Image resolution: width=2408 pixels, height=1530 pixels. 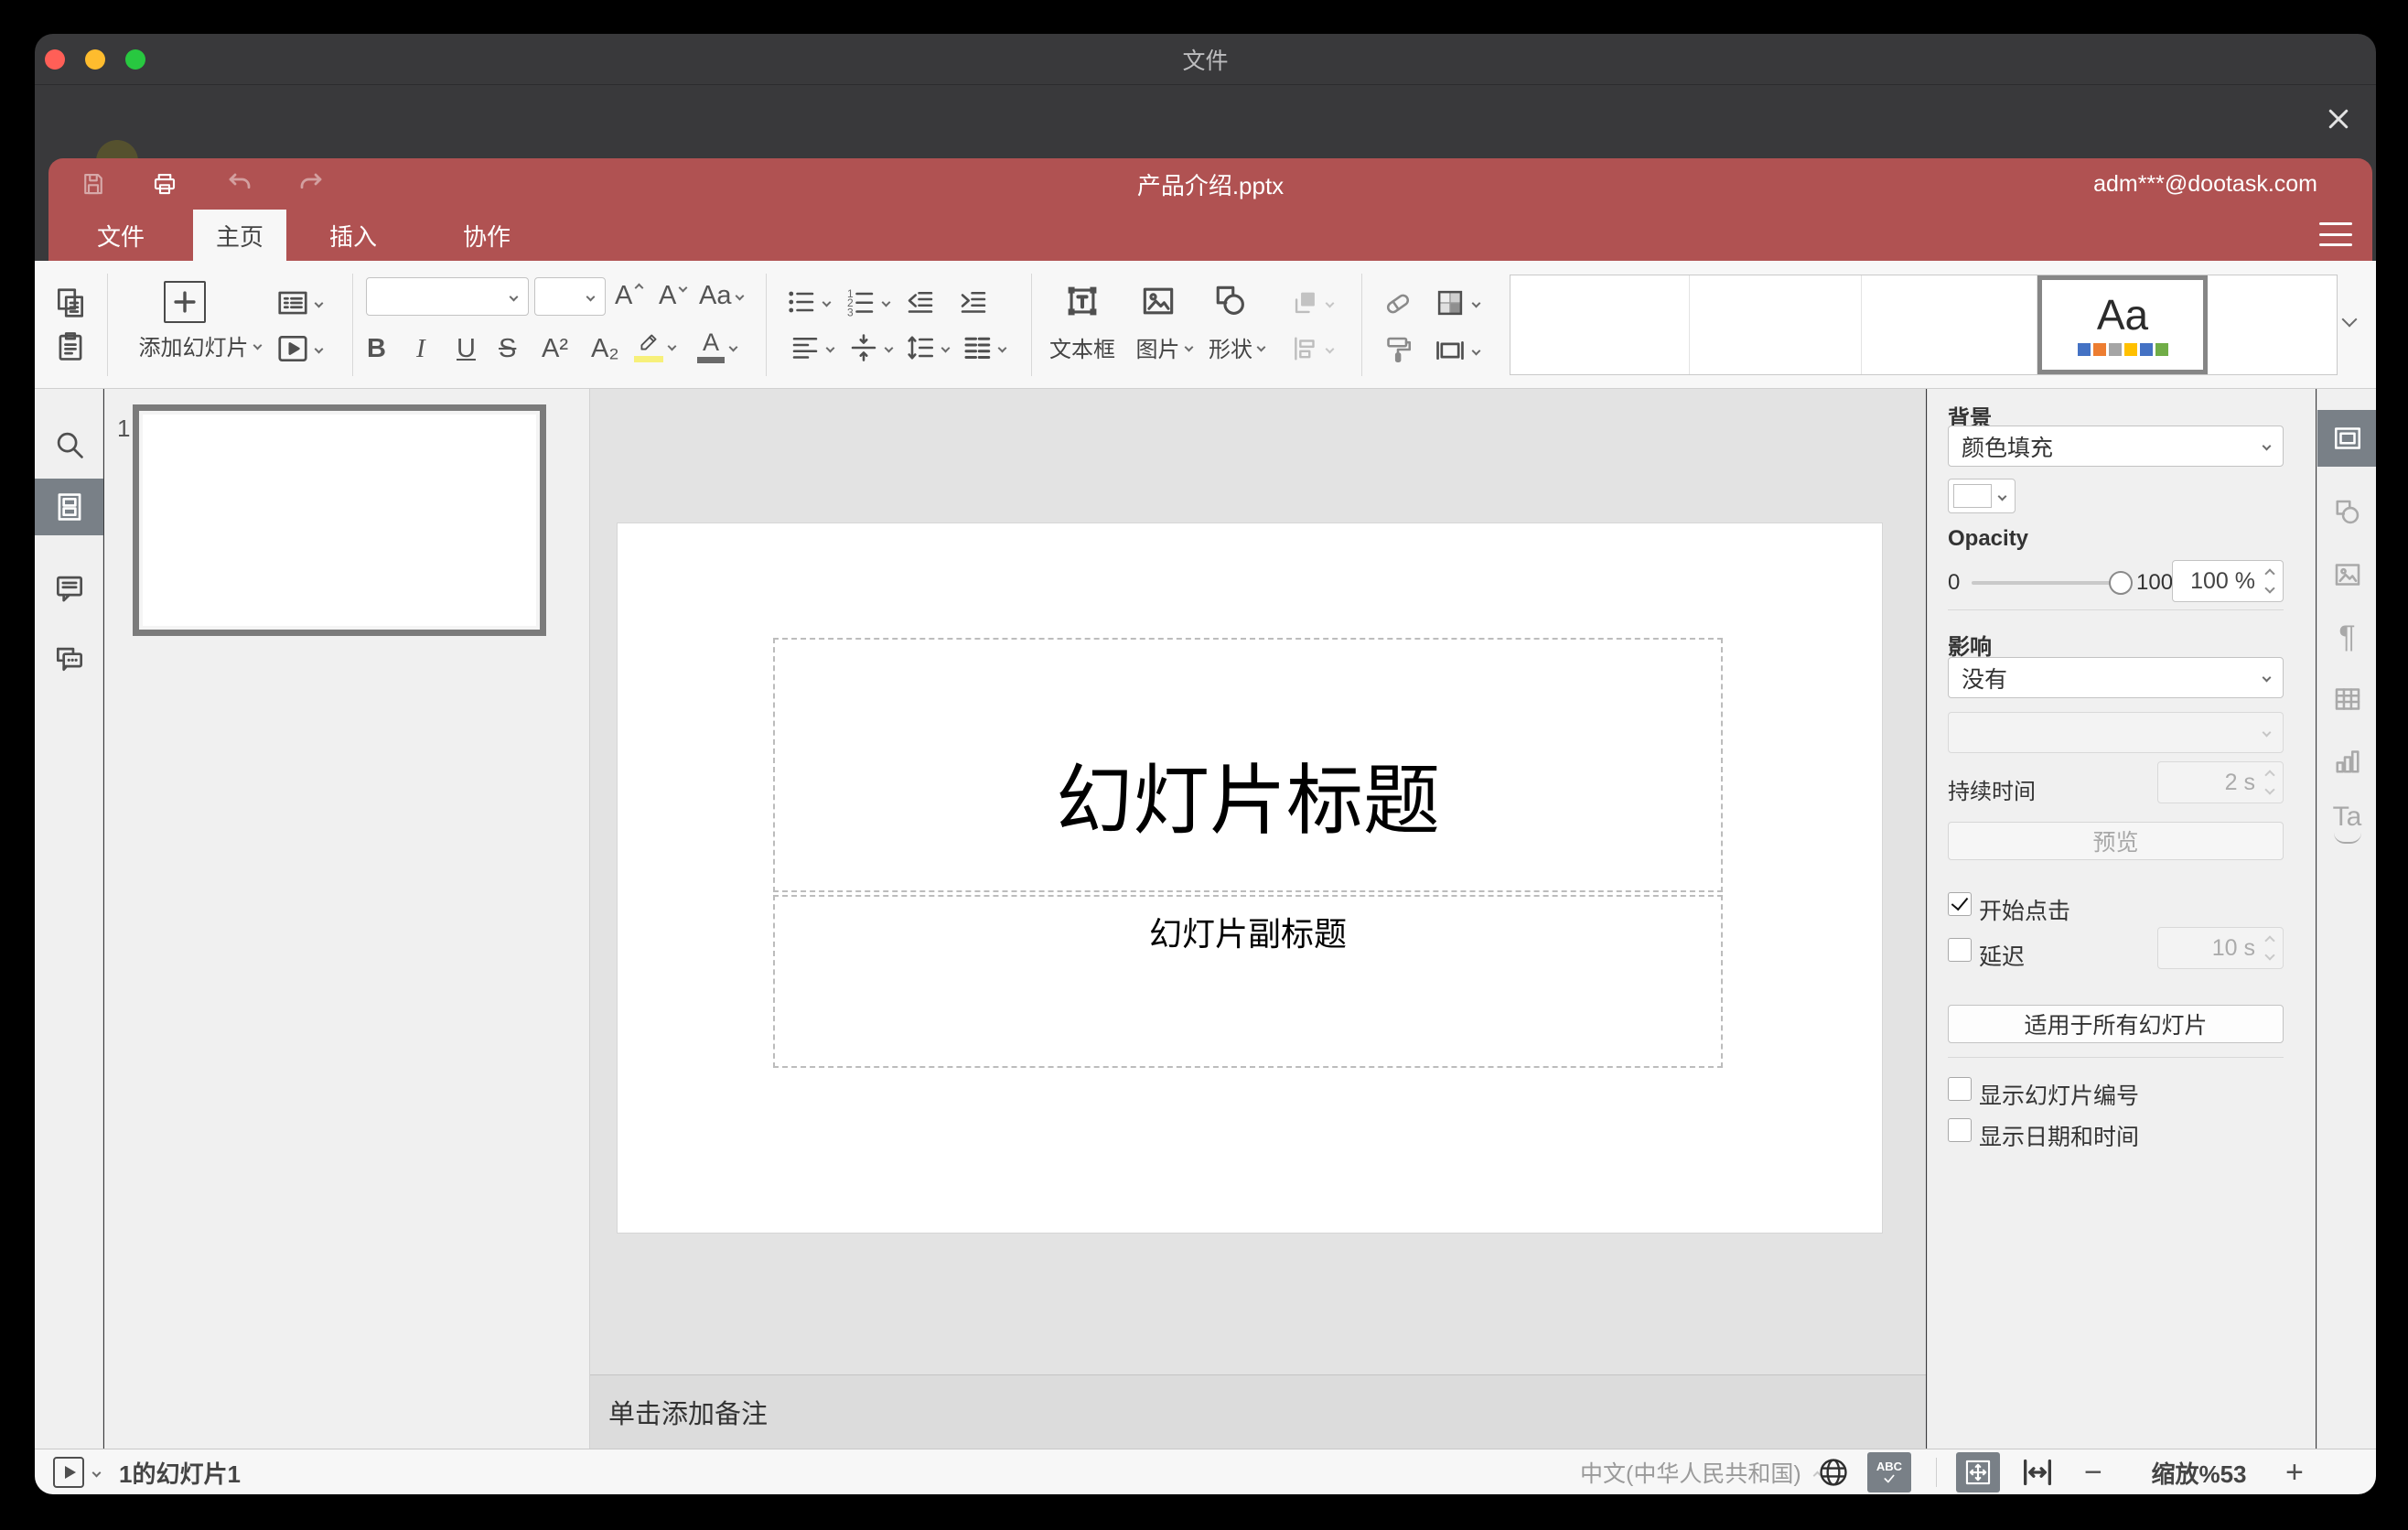 I want to click on add-slide-label: 添加幻灯片, so click(x=199, y=345).